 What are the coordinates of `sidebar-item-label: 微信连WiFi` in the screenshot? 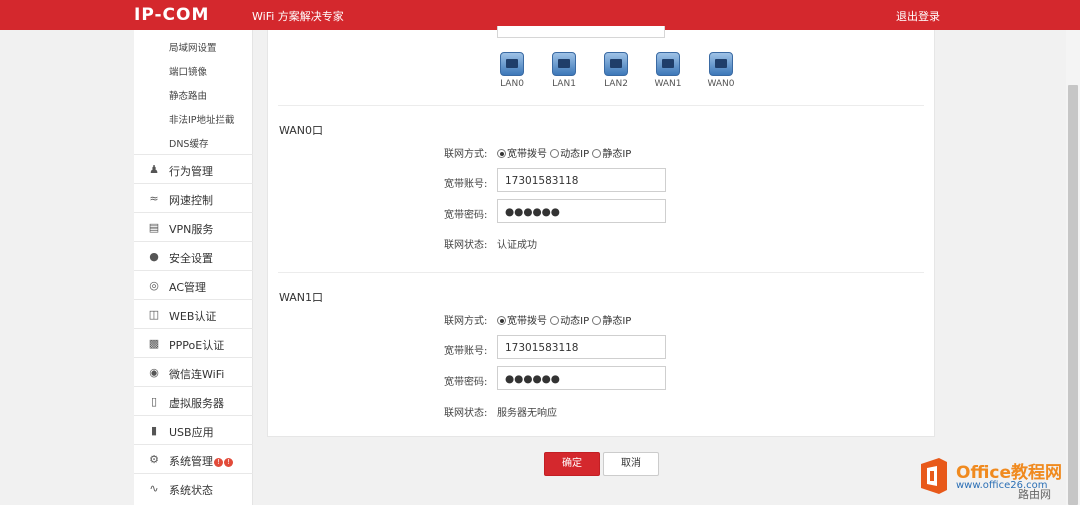 It's located at (197, 374).